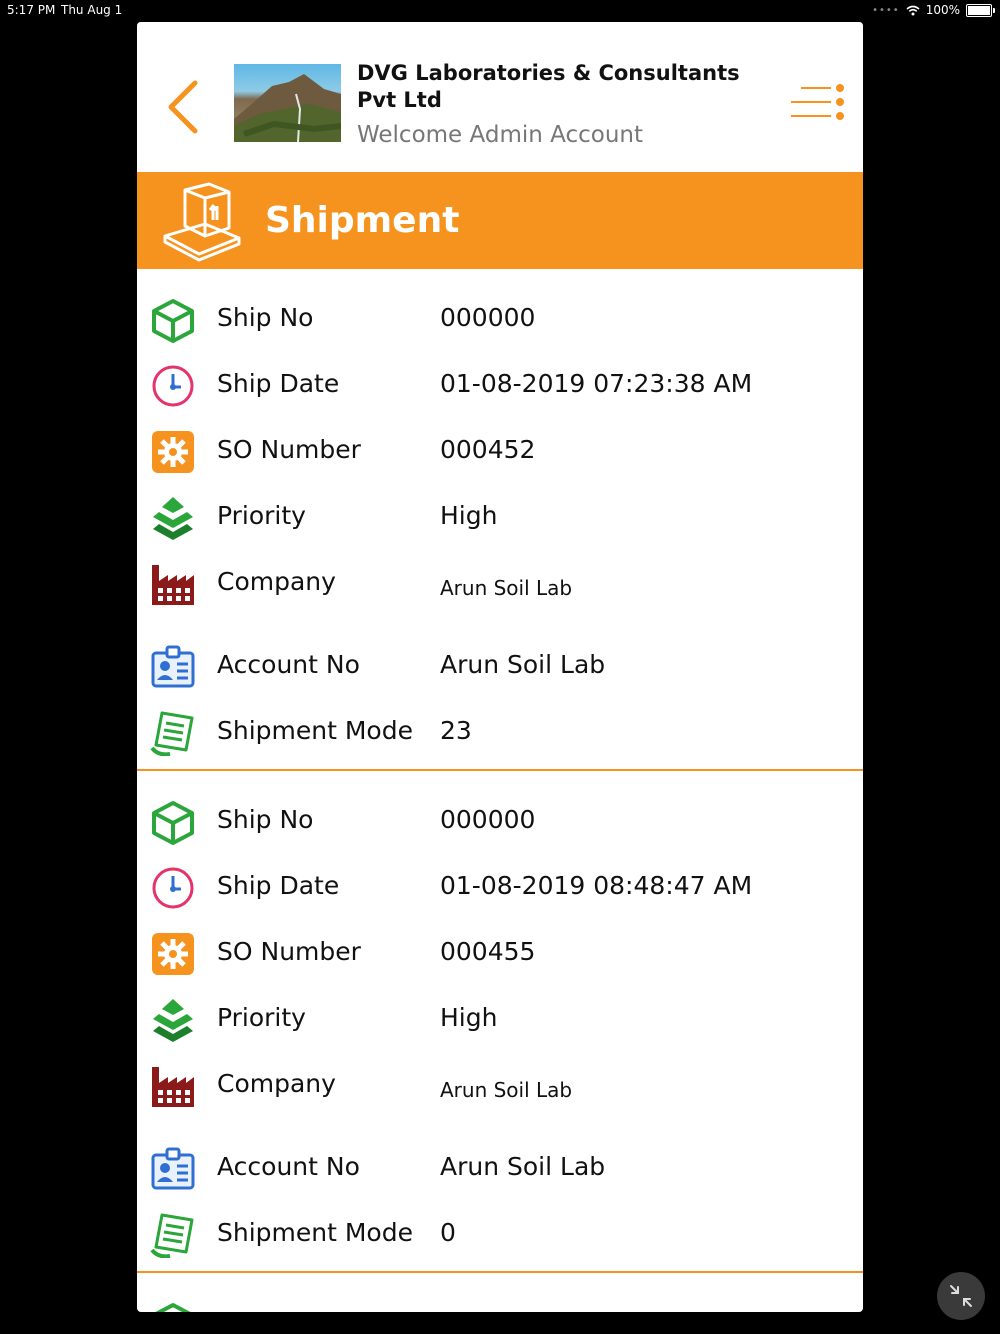 The height and width of the screenshot is (1334, 1000). I want to click on company-title: DVG Laboratories & Consultants Pvt Ltd, so click(548, 86).